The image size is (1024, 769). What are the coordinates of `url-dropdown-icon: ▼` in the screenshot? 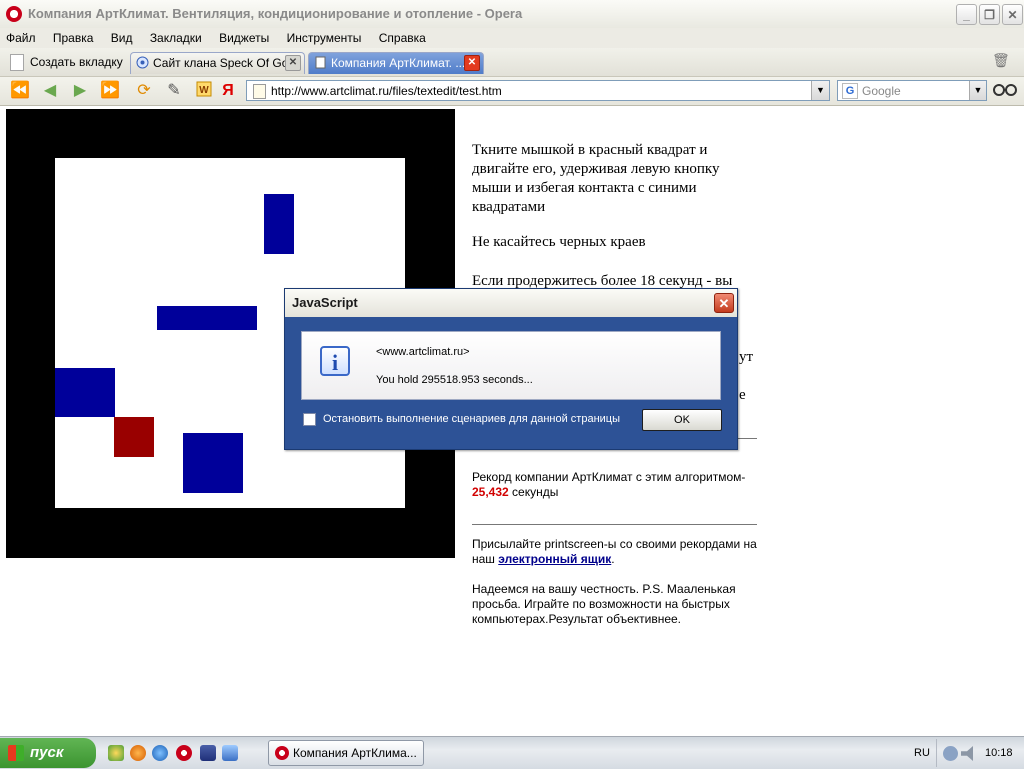 It's located at (820, 90).